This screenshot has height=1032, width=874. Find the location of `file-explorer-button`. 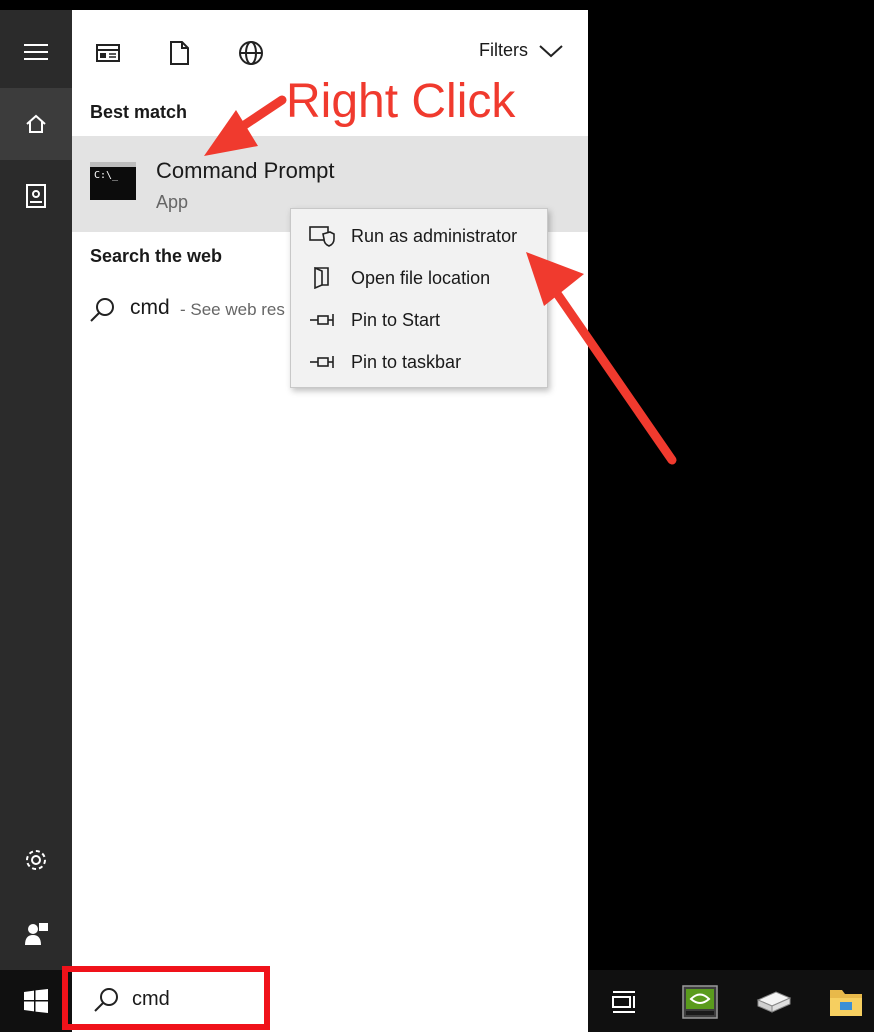

file-explorer-button is located at coordinates (846, 1002).